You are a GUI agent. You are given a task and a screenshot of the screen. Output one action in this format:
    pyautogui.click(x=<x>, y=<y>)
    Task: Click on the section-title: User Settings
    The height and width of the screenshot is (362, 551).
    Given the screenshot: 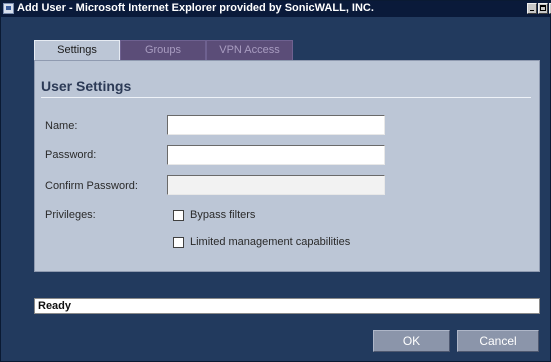 What is the action you would take?
    pyautogui.click(x=86, y=86)
    